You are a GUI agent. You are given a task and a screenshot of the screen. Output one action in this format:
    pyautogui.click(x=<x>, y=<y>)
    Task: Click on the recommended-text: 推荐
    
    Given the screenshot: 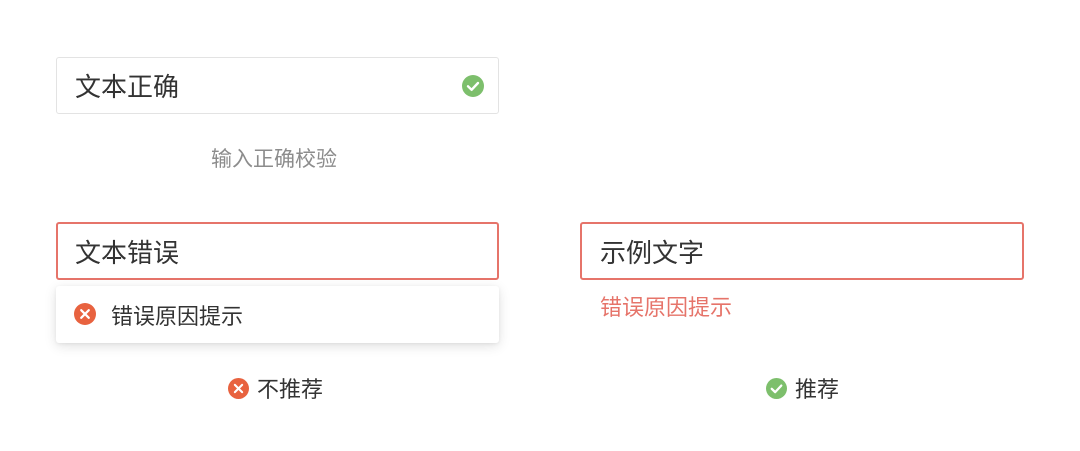 What is the action you would take?
    pyautogui.click(x=817, y=390)
    